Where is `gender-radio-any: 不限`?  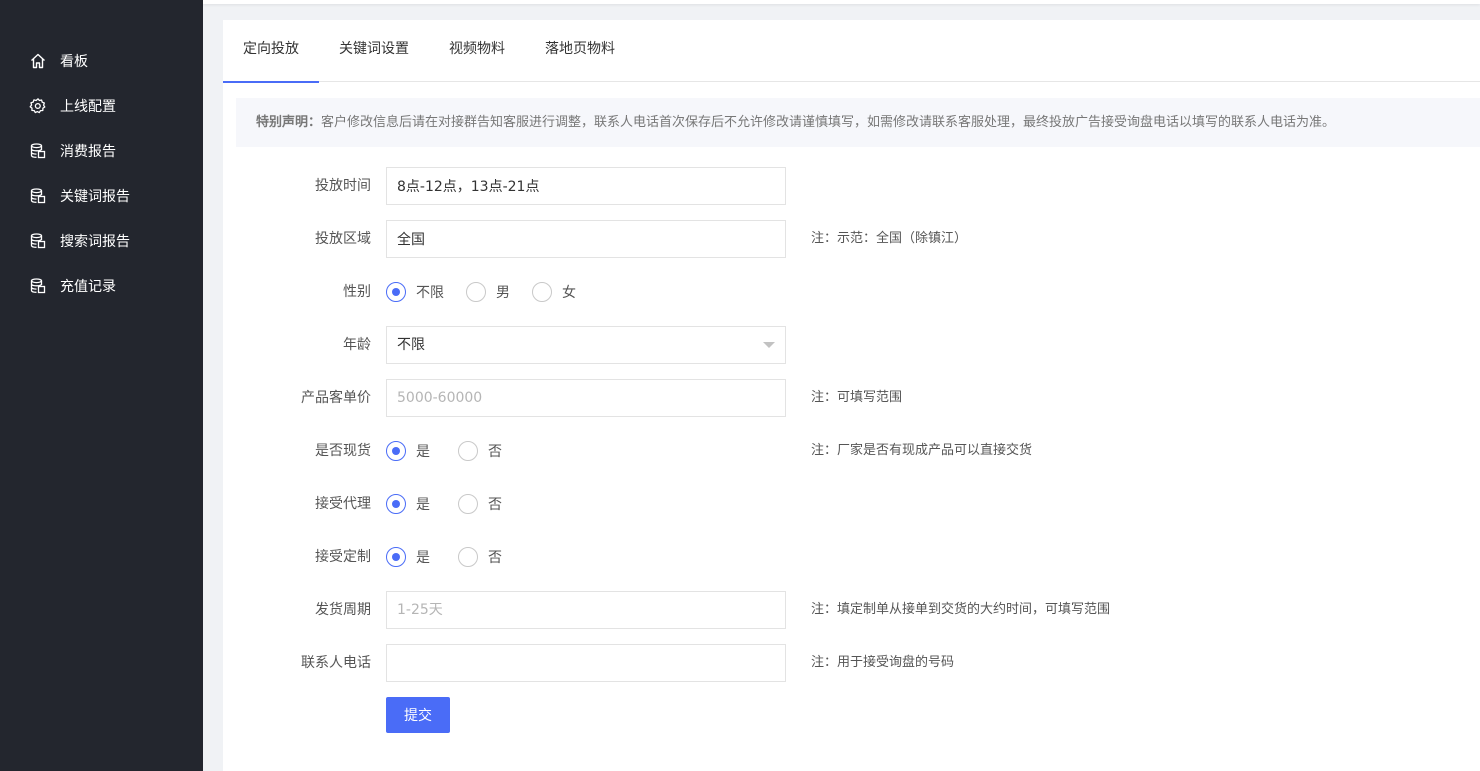
gender-radio-any: 不限 is located at coordinates (415, 292).